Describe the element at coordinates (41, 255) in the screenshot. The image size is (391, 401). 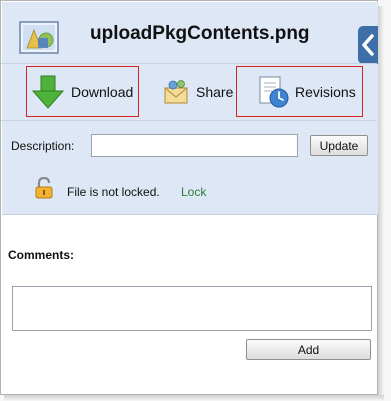
I see `comments-label: Comments:` at that location.